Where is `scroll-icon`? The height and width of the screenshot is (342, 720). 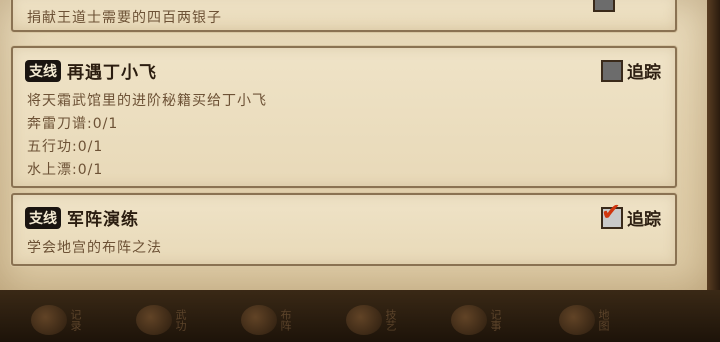
scroll-icon is located at coordinates (469, 320).